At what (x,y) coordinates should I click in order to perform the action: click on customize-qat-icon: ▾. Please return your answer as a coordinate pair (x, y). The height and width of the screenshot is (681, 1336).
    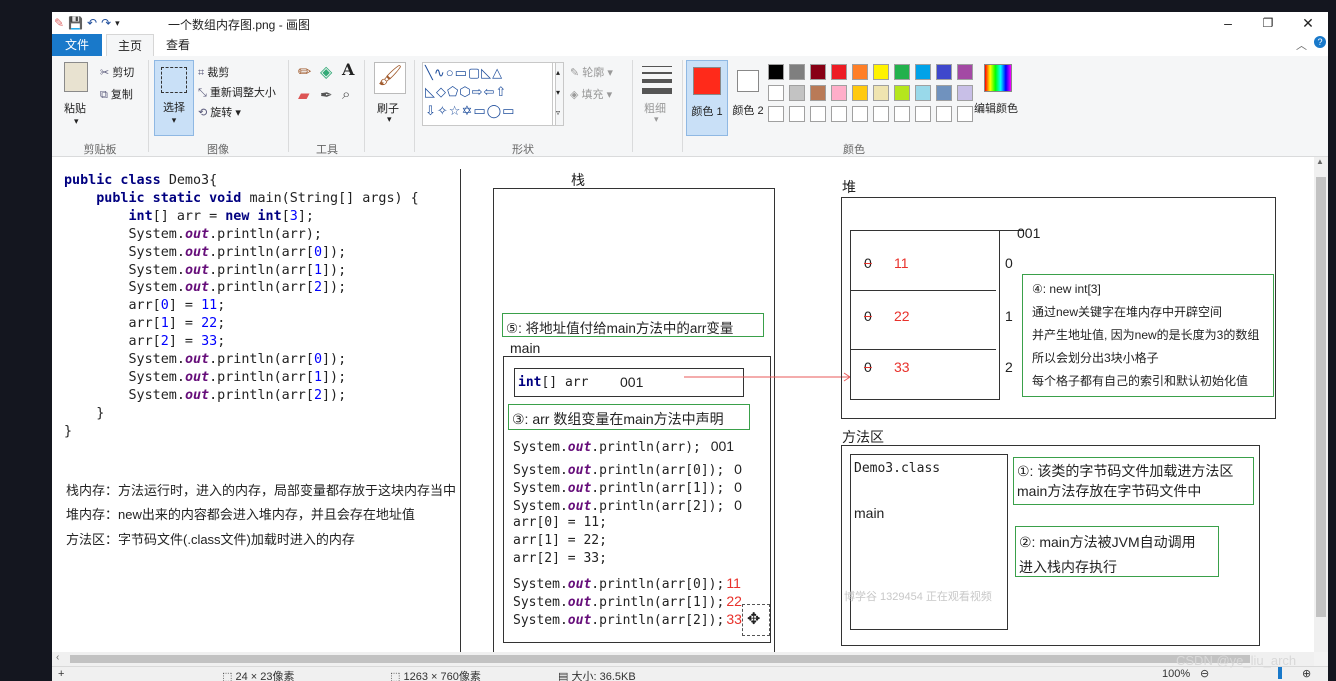
    Looking at the image, I should click on (117, 23).